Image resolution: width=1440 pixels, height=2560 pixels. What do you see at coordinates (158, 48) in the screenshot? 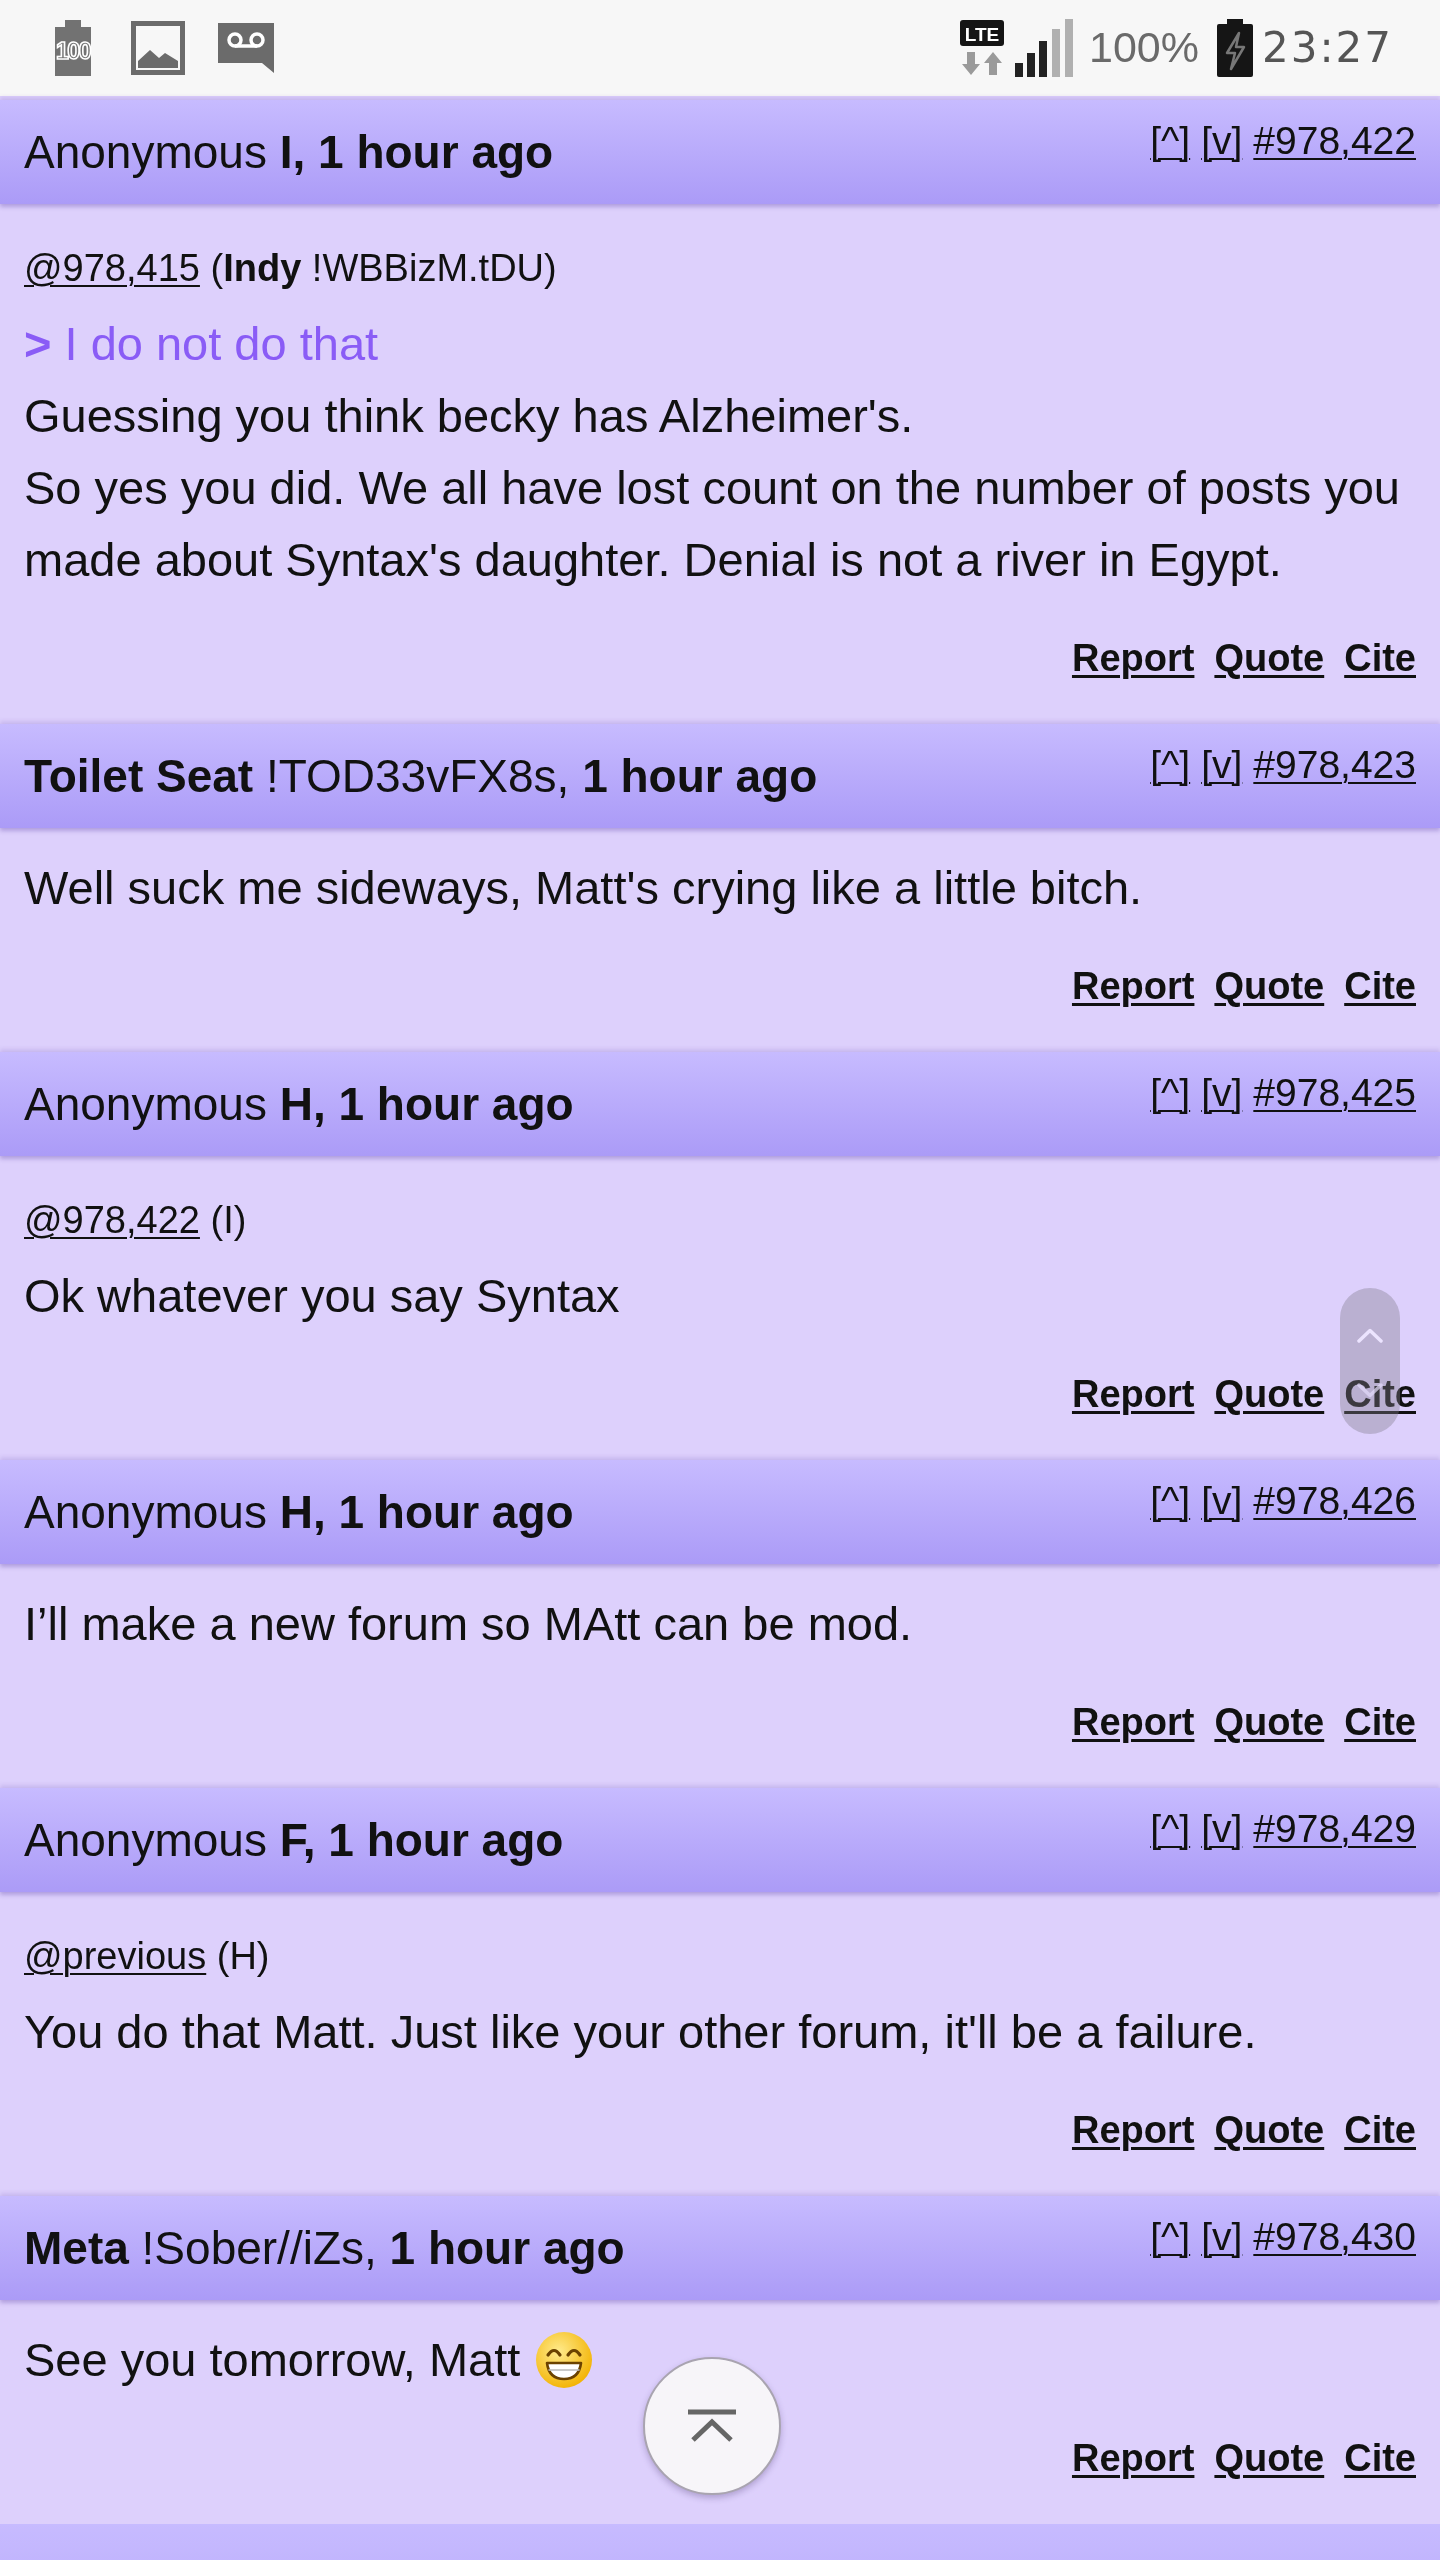
I see `image-icon` at bounding box center [158, 48].